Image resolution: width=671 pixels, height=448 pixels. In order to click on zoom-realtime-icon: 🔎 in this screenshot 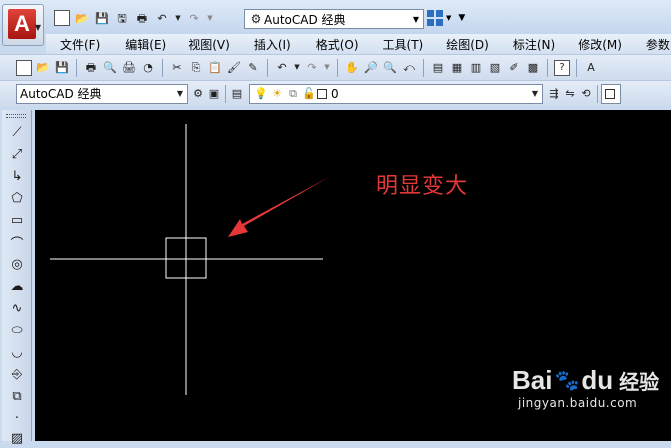, I will do `click(371, 68)`.